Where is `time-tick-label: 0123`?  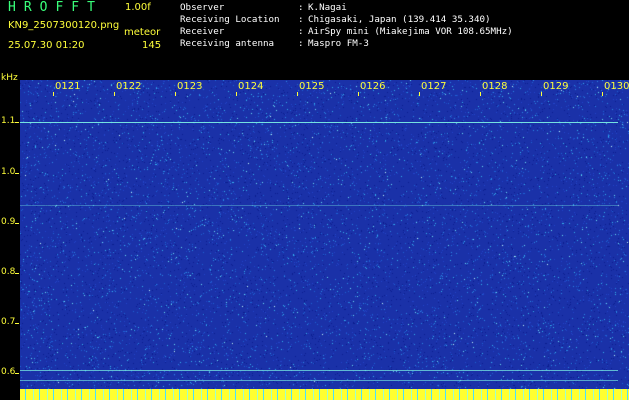 time-tick-label: 0123 is located at coordinates (190, 86).